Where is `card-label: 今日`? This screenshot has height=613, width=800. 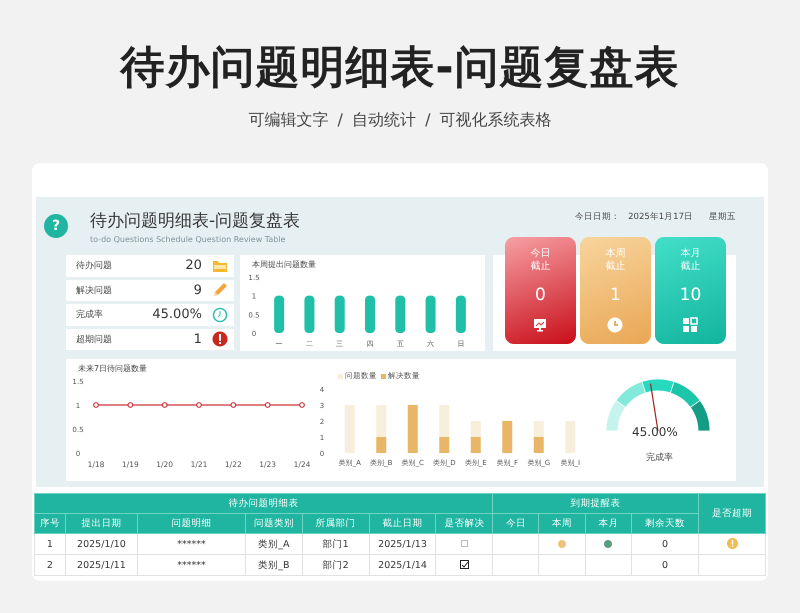
card-label: 今日 is located at coordinates (540, 253).